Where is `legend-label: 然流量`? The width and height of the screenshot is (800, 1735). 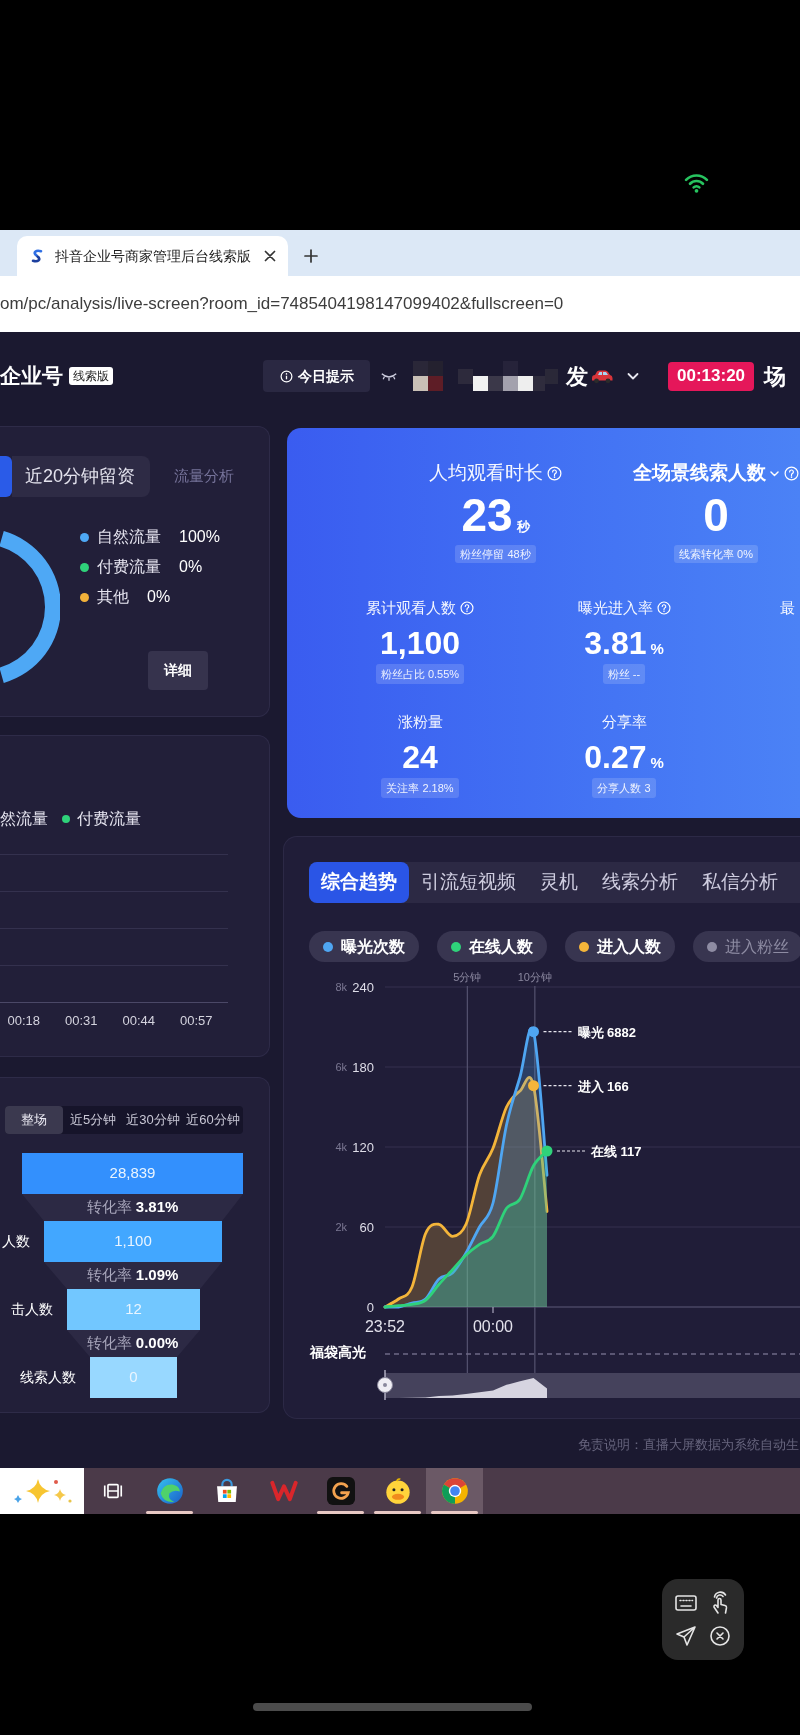
legend-label: 然流量 is located at coordinates (24, 819).